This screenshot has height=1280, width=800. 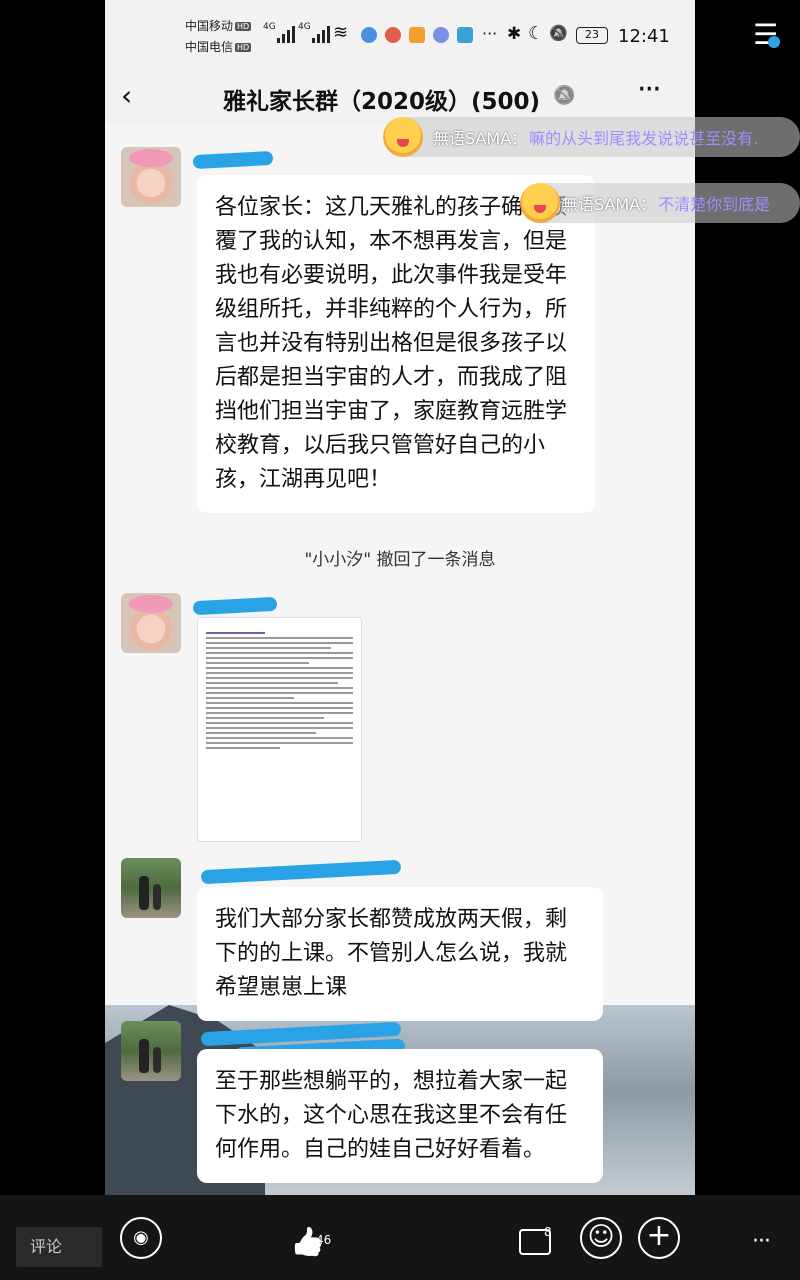 I want to click on verified-badge-icon, so click(x=774, y=42).